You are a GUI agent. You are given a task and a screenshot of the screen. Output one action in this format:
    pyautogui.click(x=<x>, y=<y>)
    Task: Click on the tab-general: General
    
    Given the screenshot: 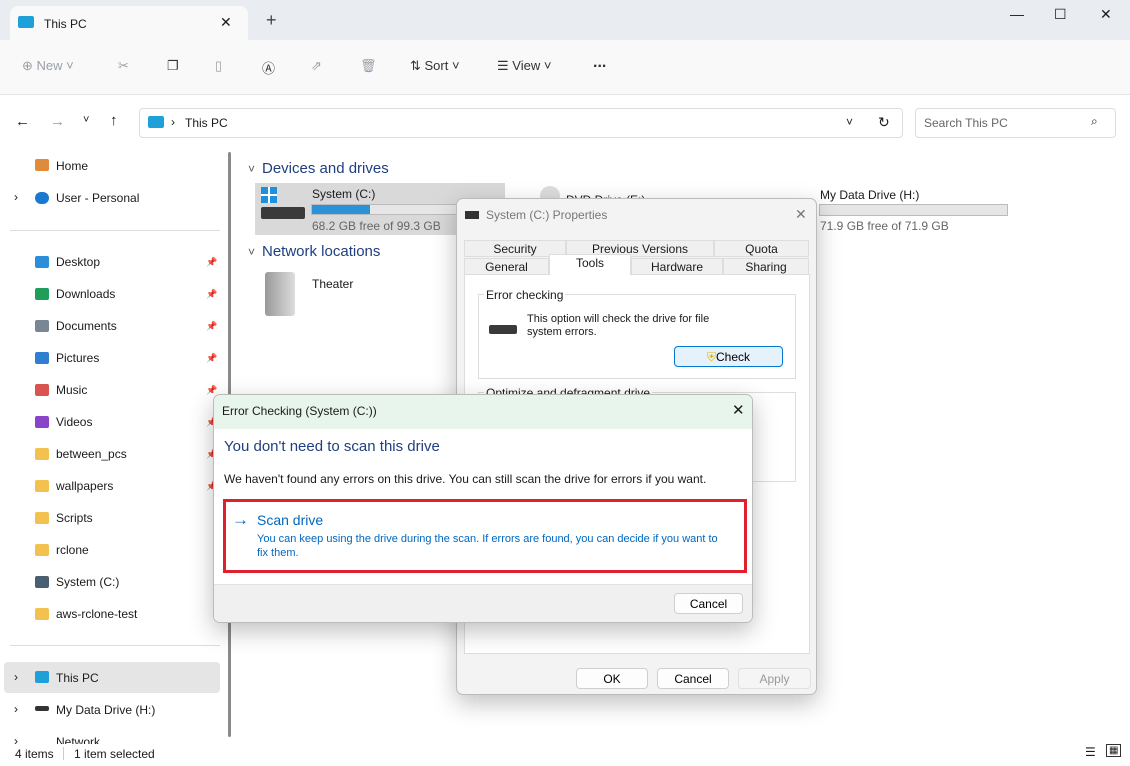 What is the action you would take?
    pyautogui.click(x=506, y=266)
    